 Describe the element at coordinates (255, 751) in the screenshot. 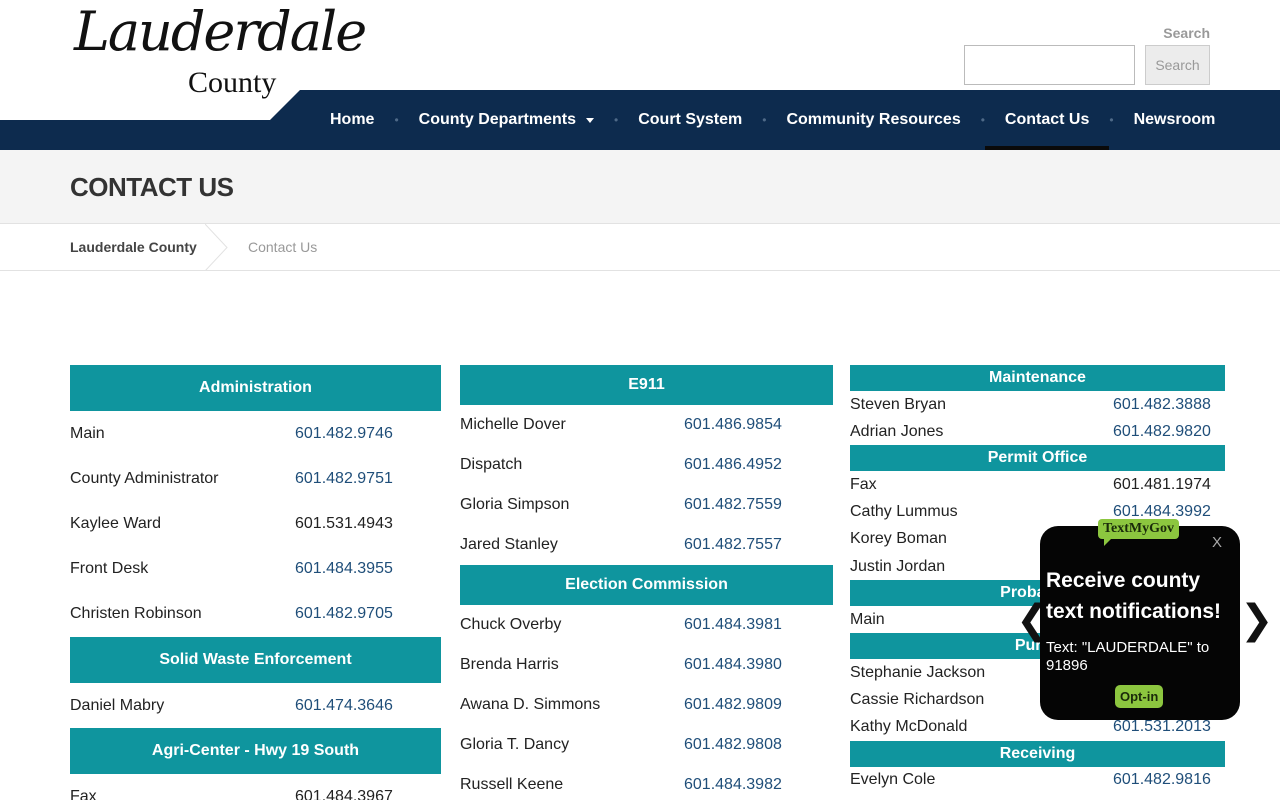

I see `section-header-agri-center: Agri-Center - Hwy 19 South` at that location.